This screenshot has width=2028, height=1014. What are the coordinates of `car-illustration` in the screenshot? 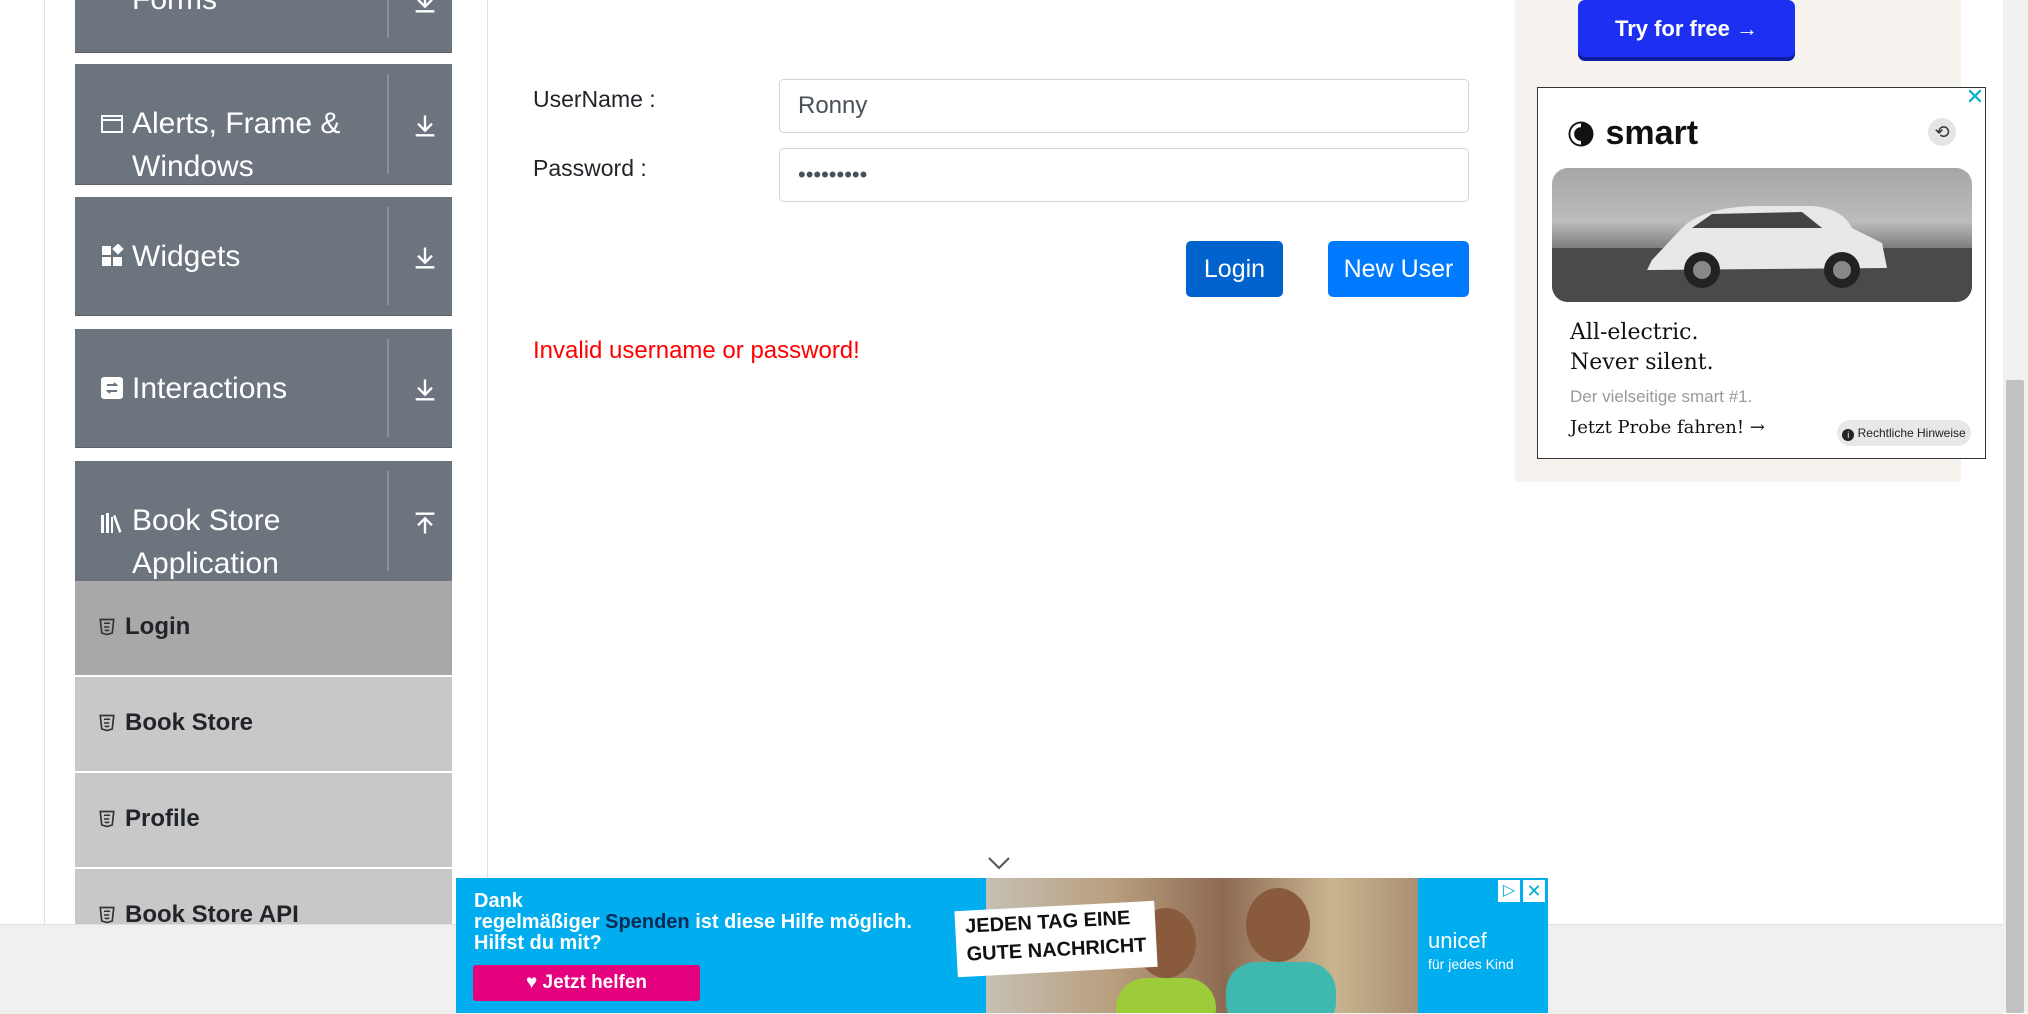 It's located at (1762, 254).